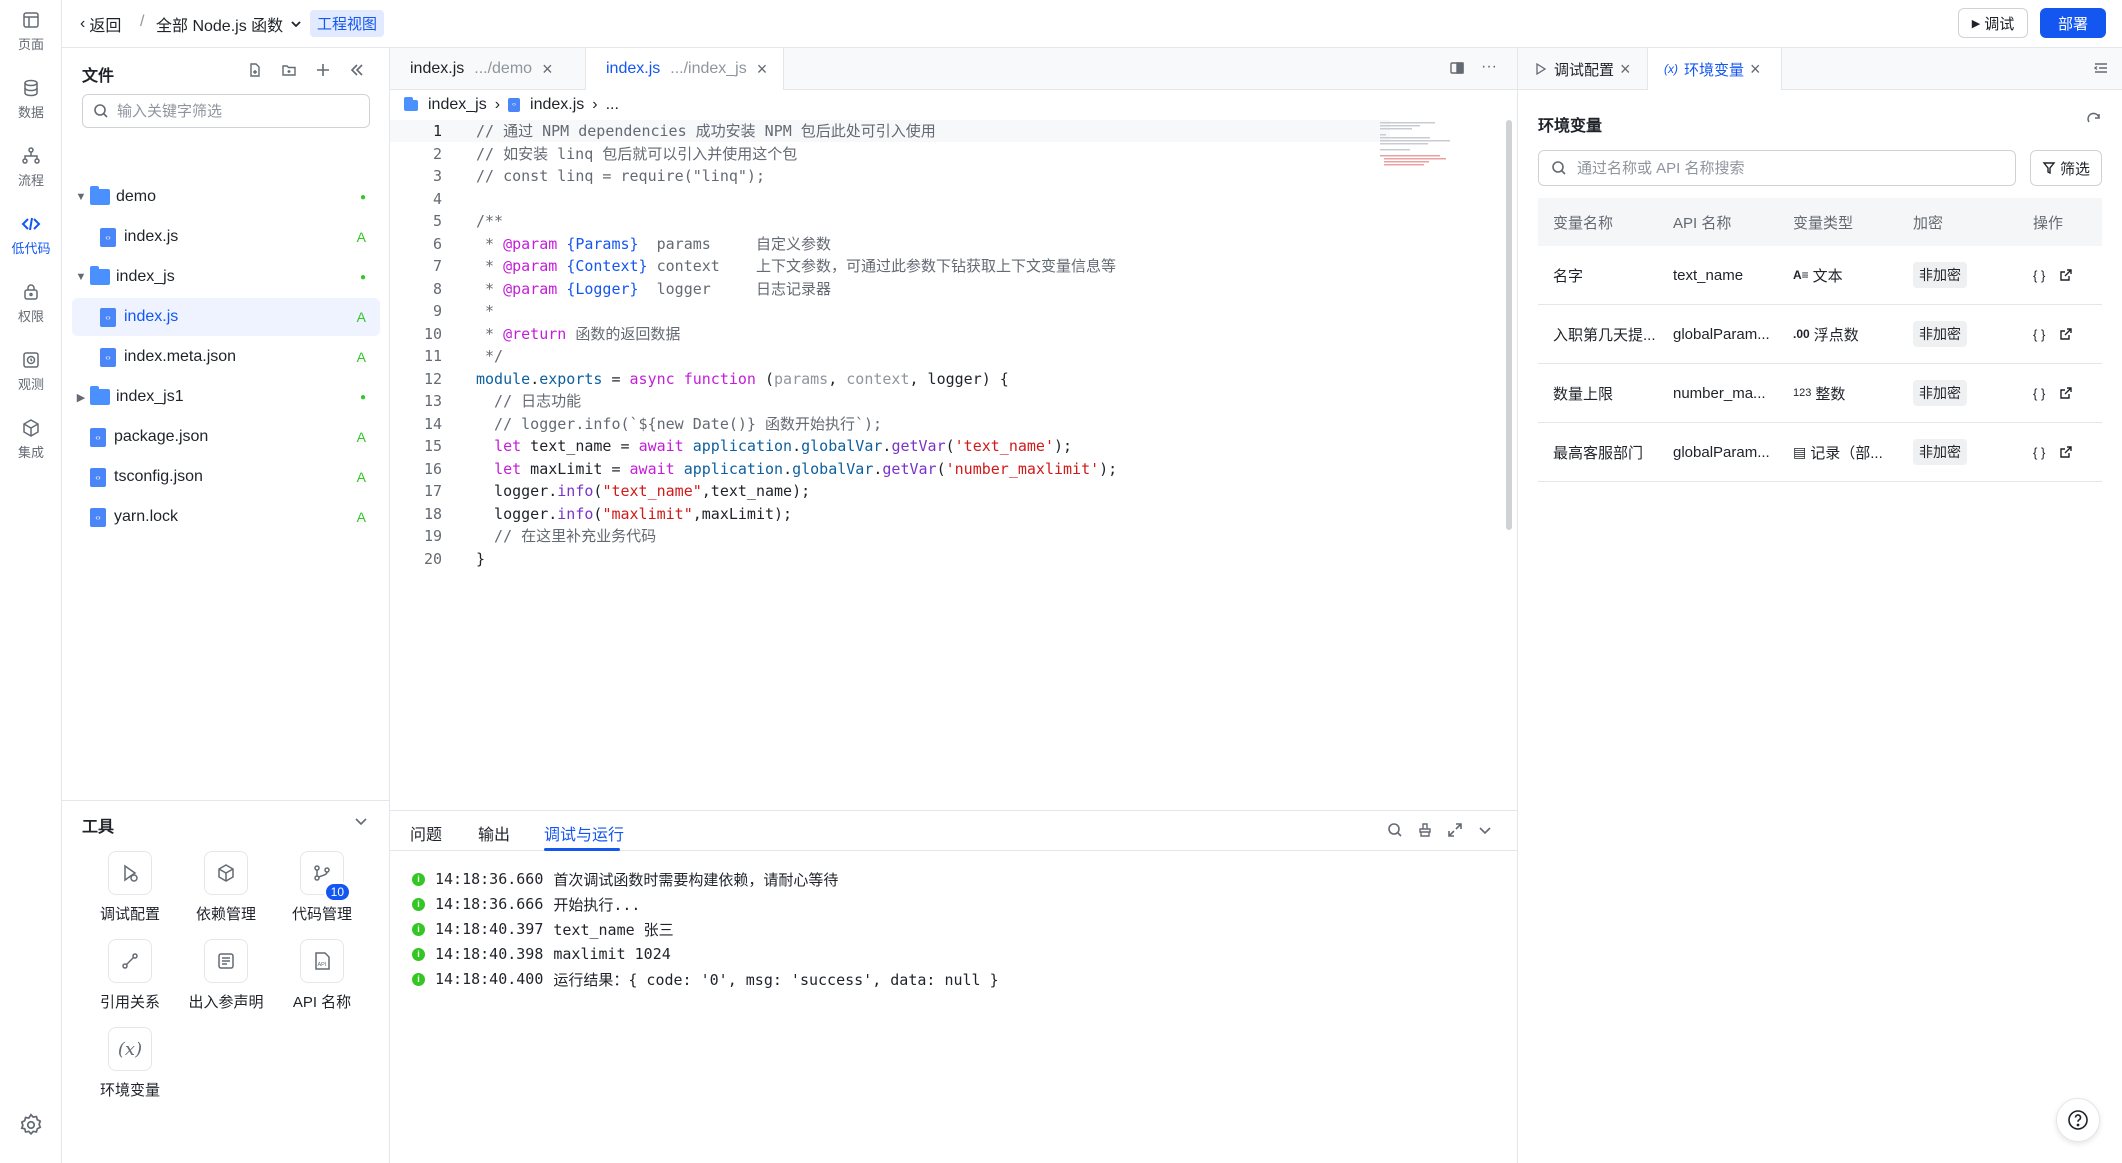 Image resolution: width=2122 pixels, height=1163 pixels. What do you see at coordinates (226, 277) in the screenshot?
I see `tree-folder-index-js: ▼ index_js ●` at bounding box center [226, 277].